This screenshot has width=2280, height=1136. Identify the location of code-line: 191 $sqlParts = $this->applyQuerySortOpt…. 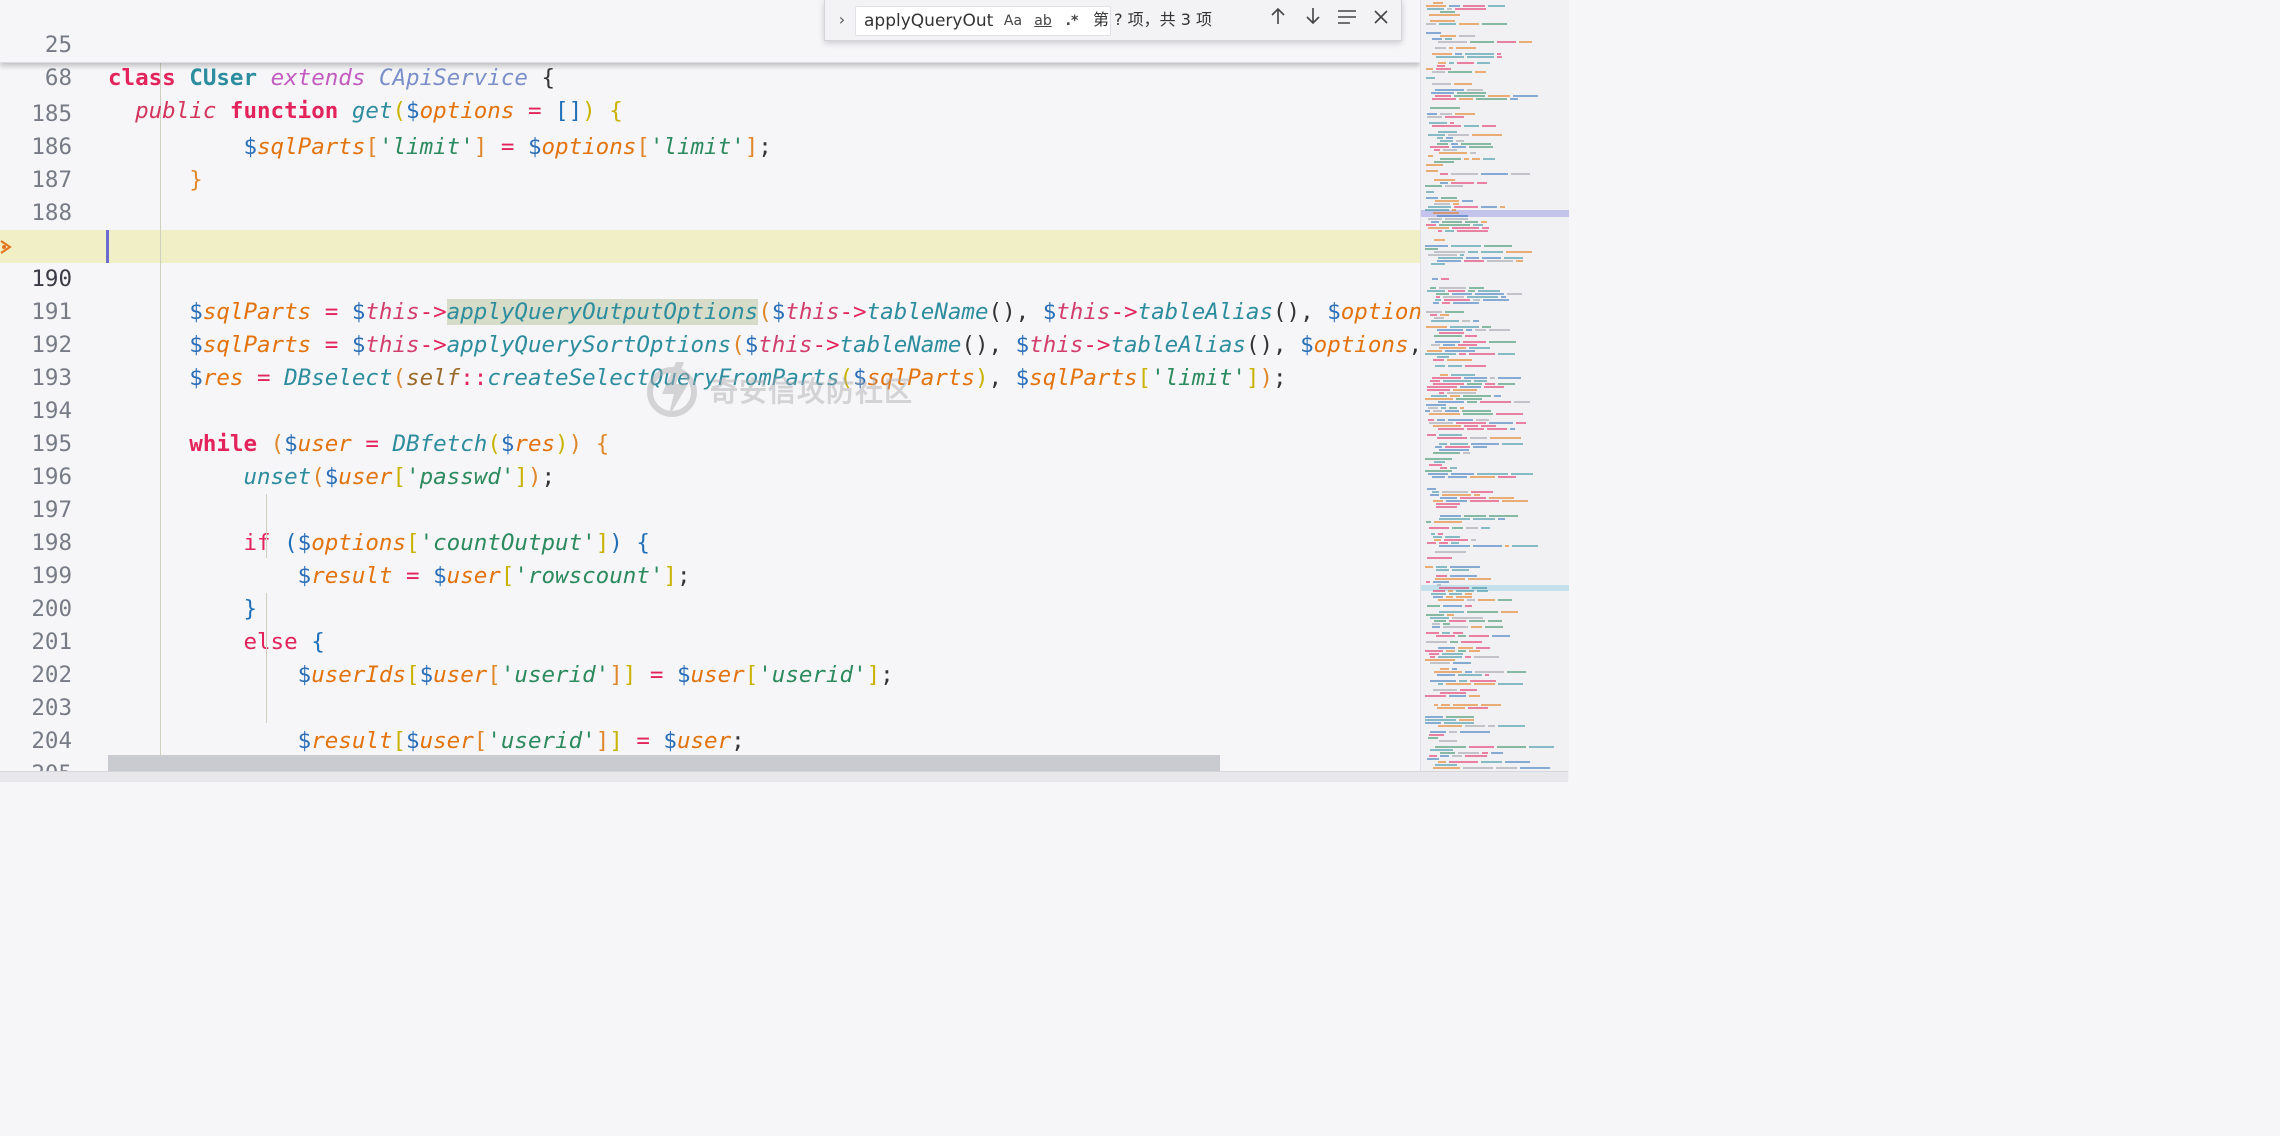
(710, 310).